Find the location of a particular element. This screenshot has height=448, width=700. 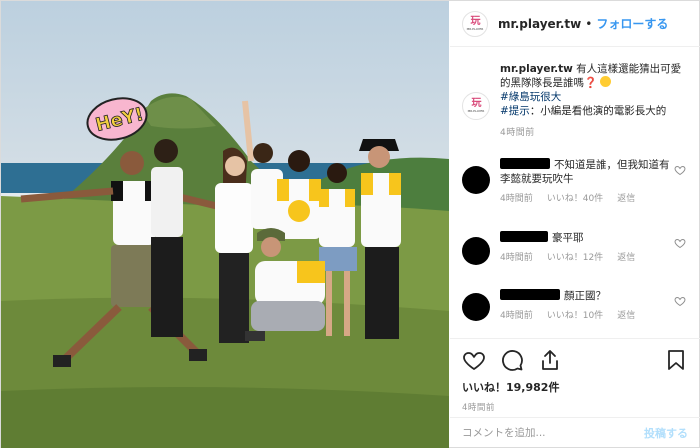

smile-emoji-icon is located at coordinates (606, 81).